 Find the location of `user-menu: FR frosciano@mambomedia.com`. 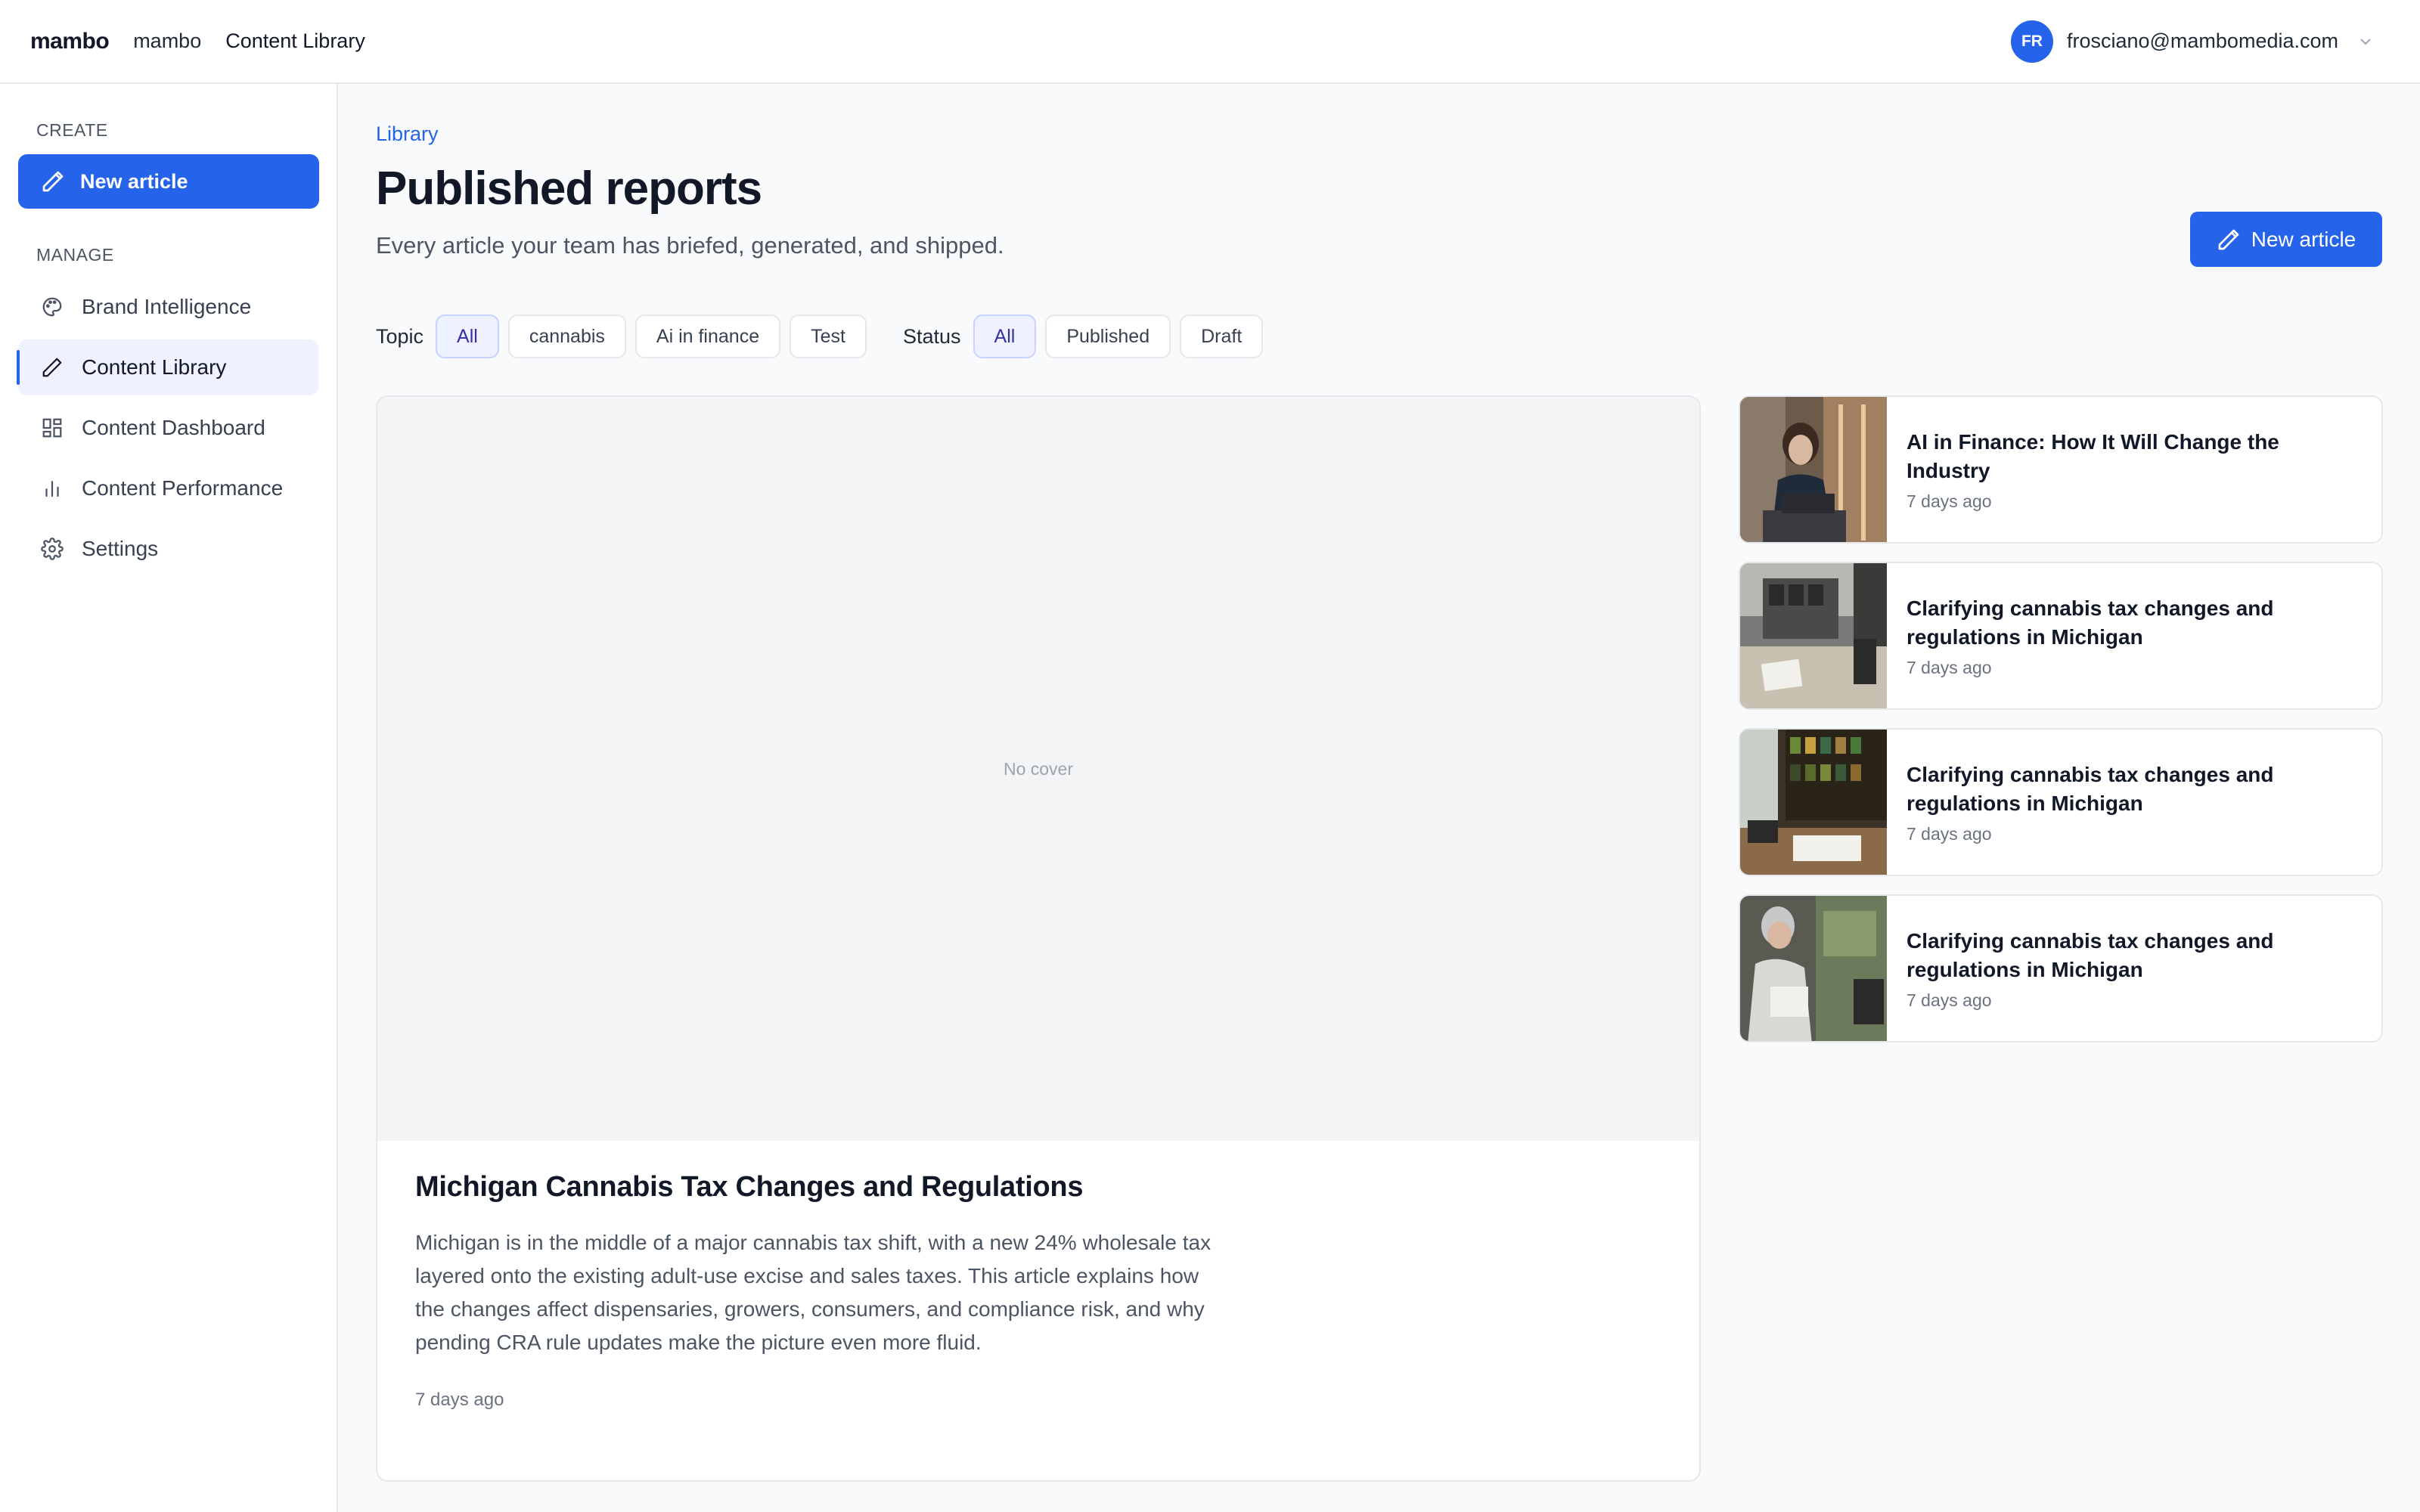

user-menu: FR frosciano@mambomedia.com is located at coordinates (2192, 42).